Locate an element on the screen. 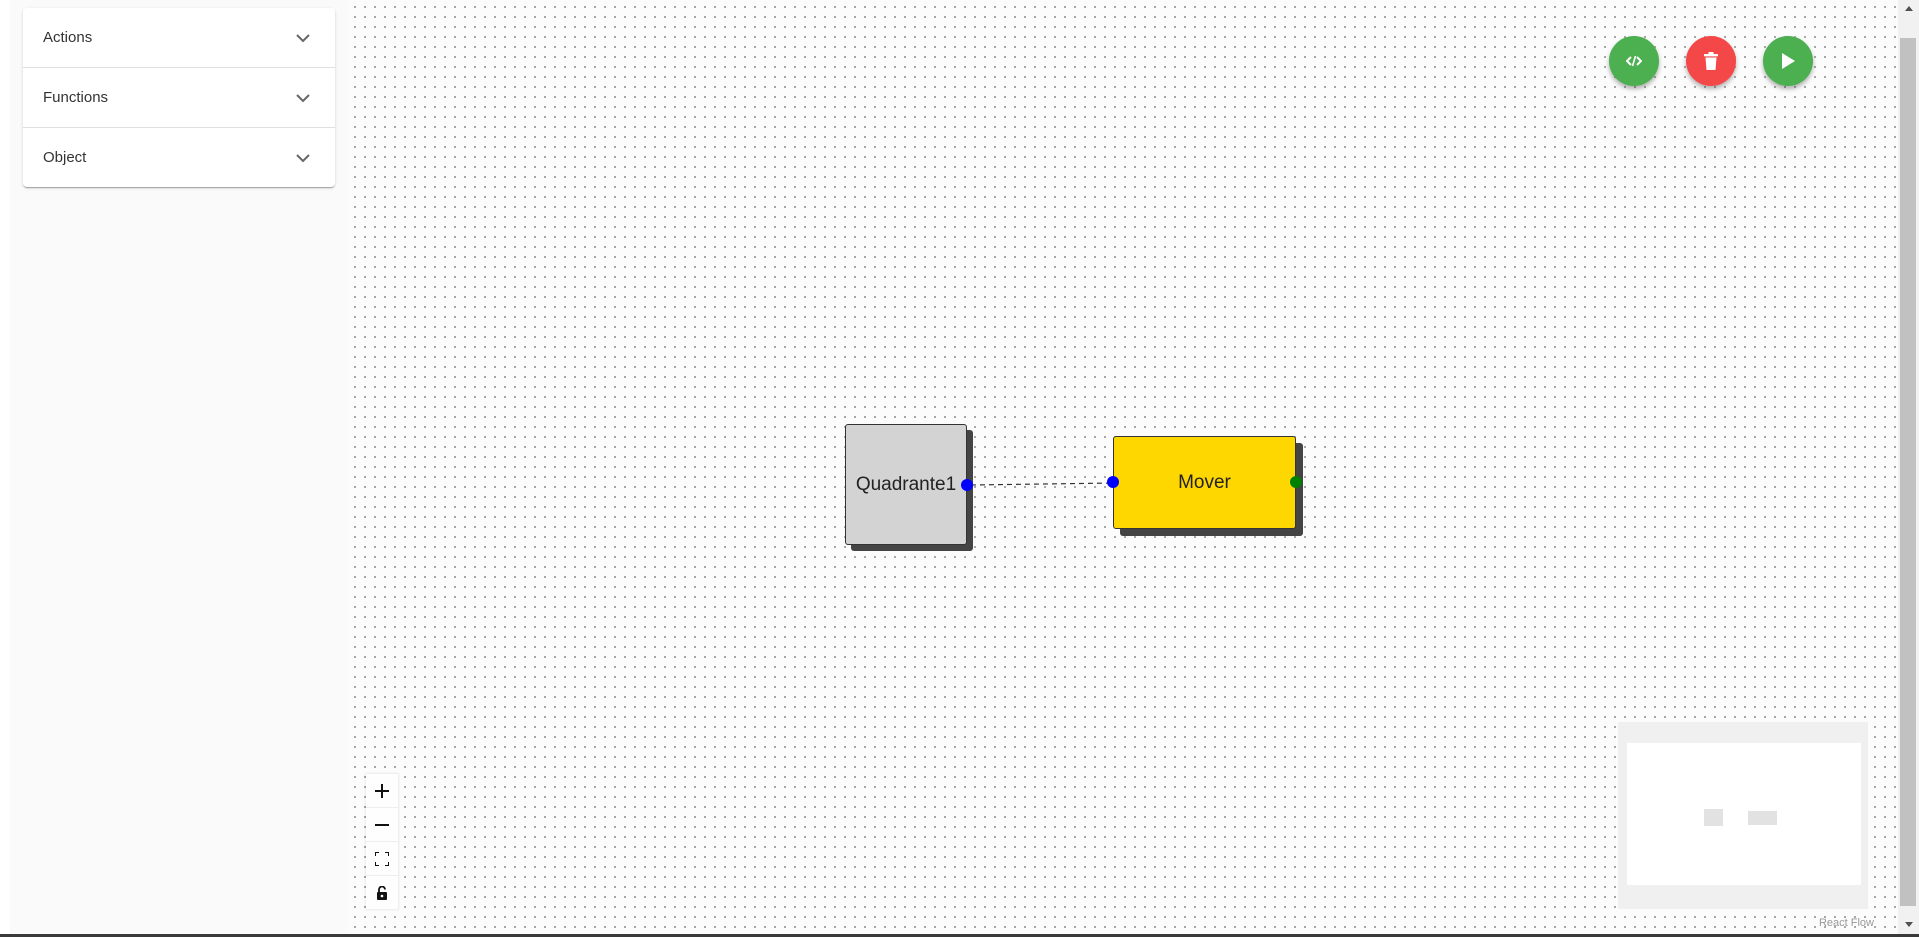 This screenshot has width=1919, height=937. run-button is located at coordinates (1788, 61).